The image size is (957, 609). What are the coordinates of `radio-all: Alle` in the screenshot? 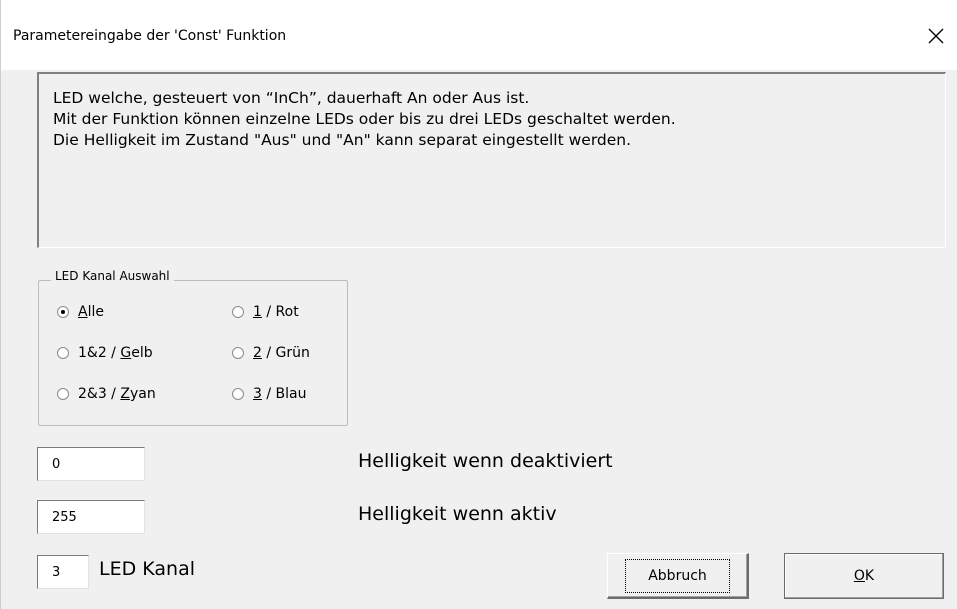 It's located at (80, 312).